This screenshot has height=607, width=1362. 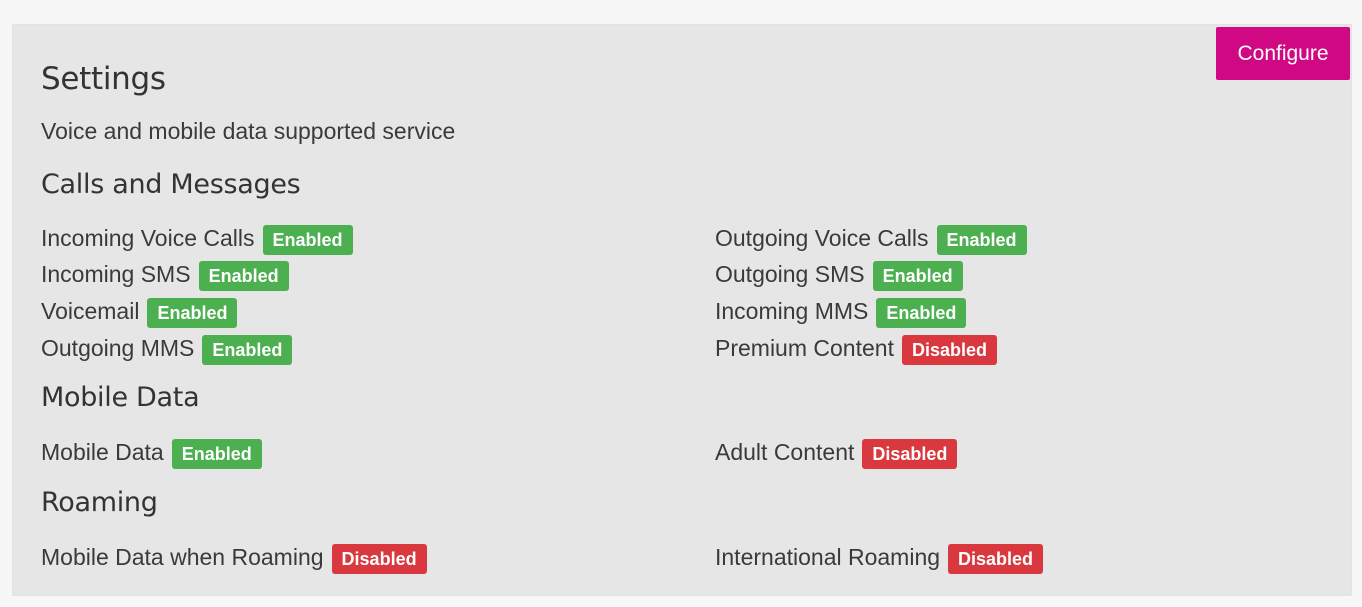 I want to click on setting-label: Adult Content, so click(x=785, y=451).